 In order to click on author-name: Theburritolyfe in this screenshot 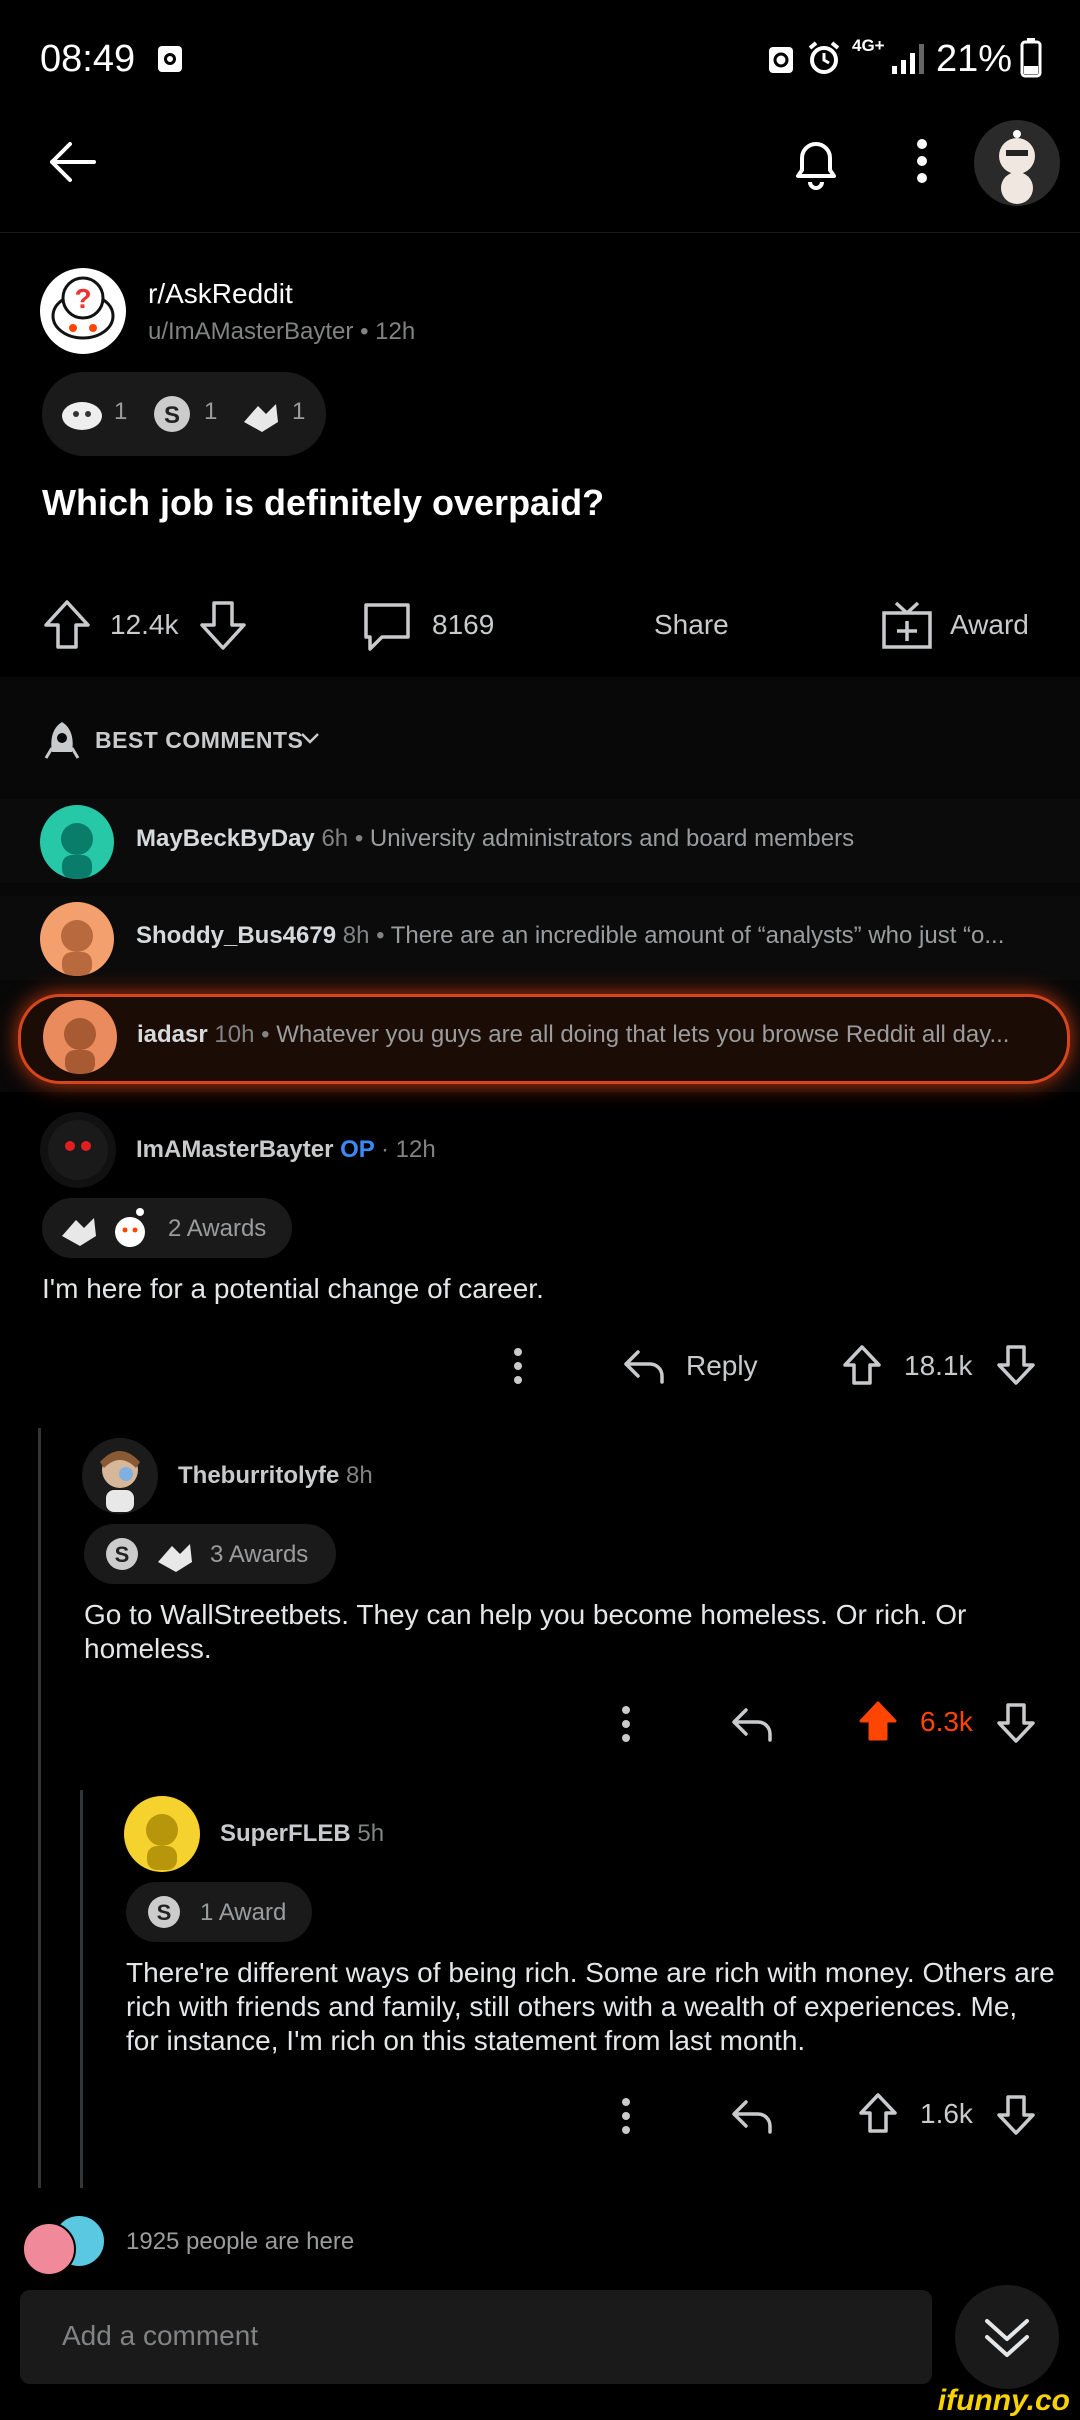, I will do `click(259, 1475)`.